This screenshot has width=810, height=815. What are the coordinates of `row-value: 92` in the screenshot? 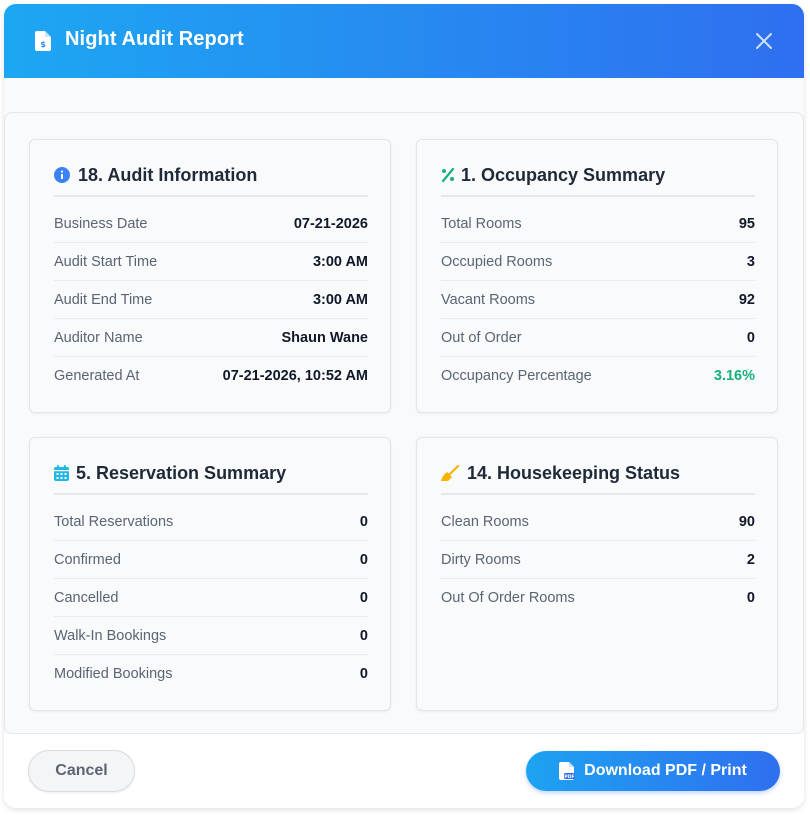 It's located at (746, 299).